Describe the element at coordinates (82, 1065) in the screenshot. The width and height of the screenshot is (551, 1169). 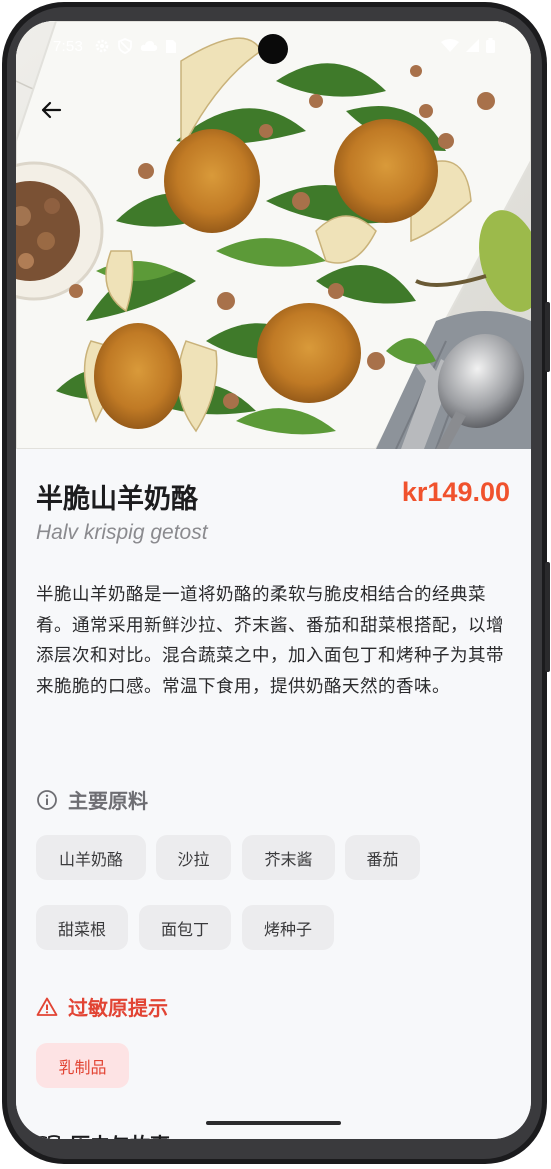
I see `allergen-chip: 乳制品` at that location.